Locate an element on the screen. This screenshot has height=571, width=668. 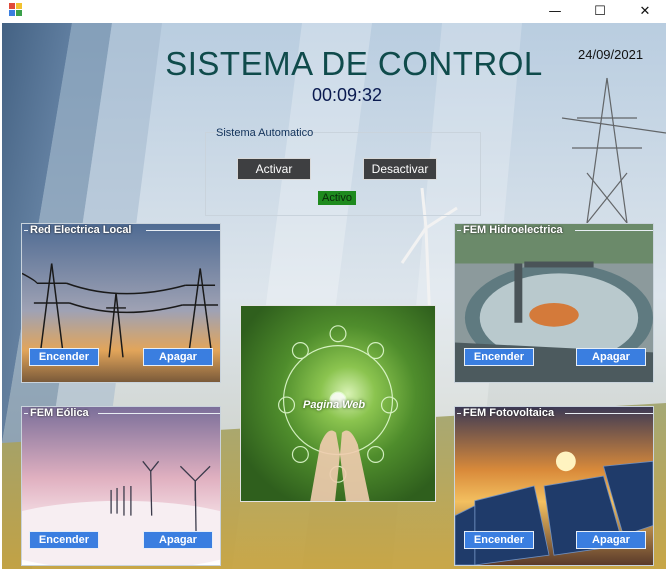
hydro-legend: FEM Hidroelectrica is located at coordinates (513, 230).